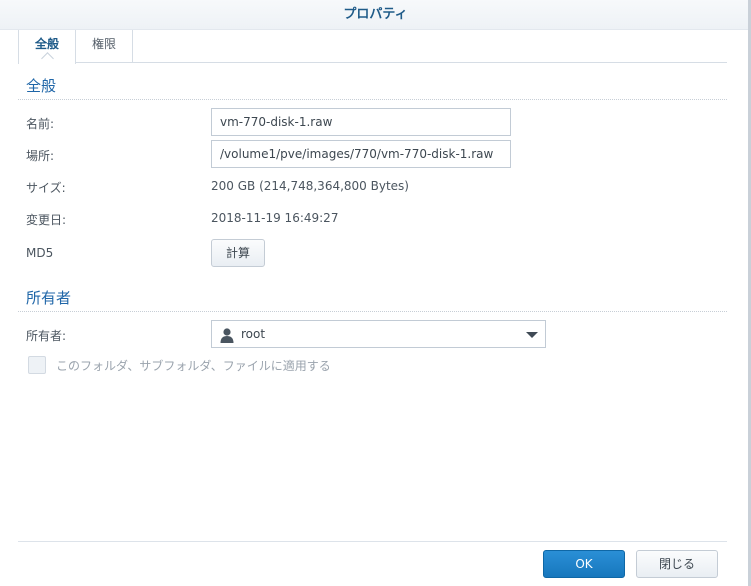  I want to click on owner-value: root, so click(253, 334).